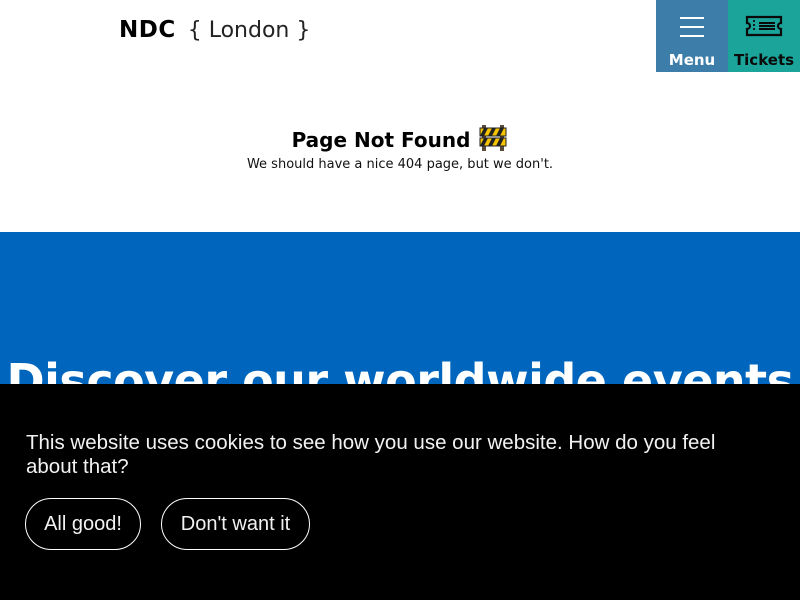  What do you see at coordinates (692, 60) in the screenshot?
I see `menu-label: Menu` at bounding box center [692, 60].